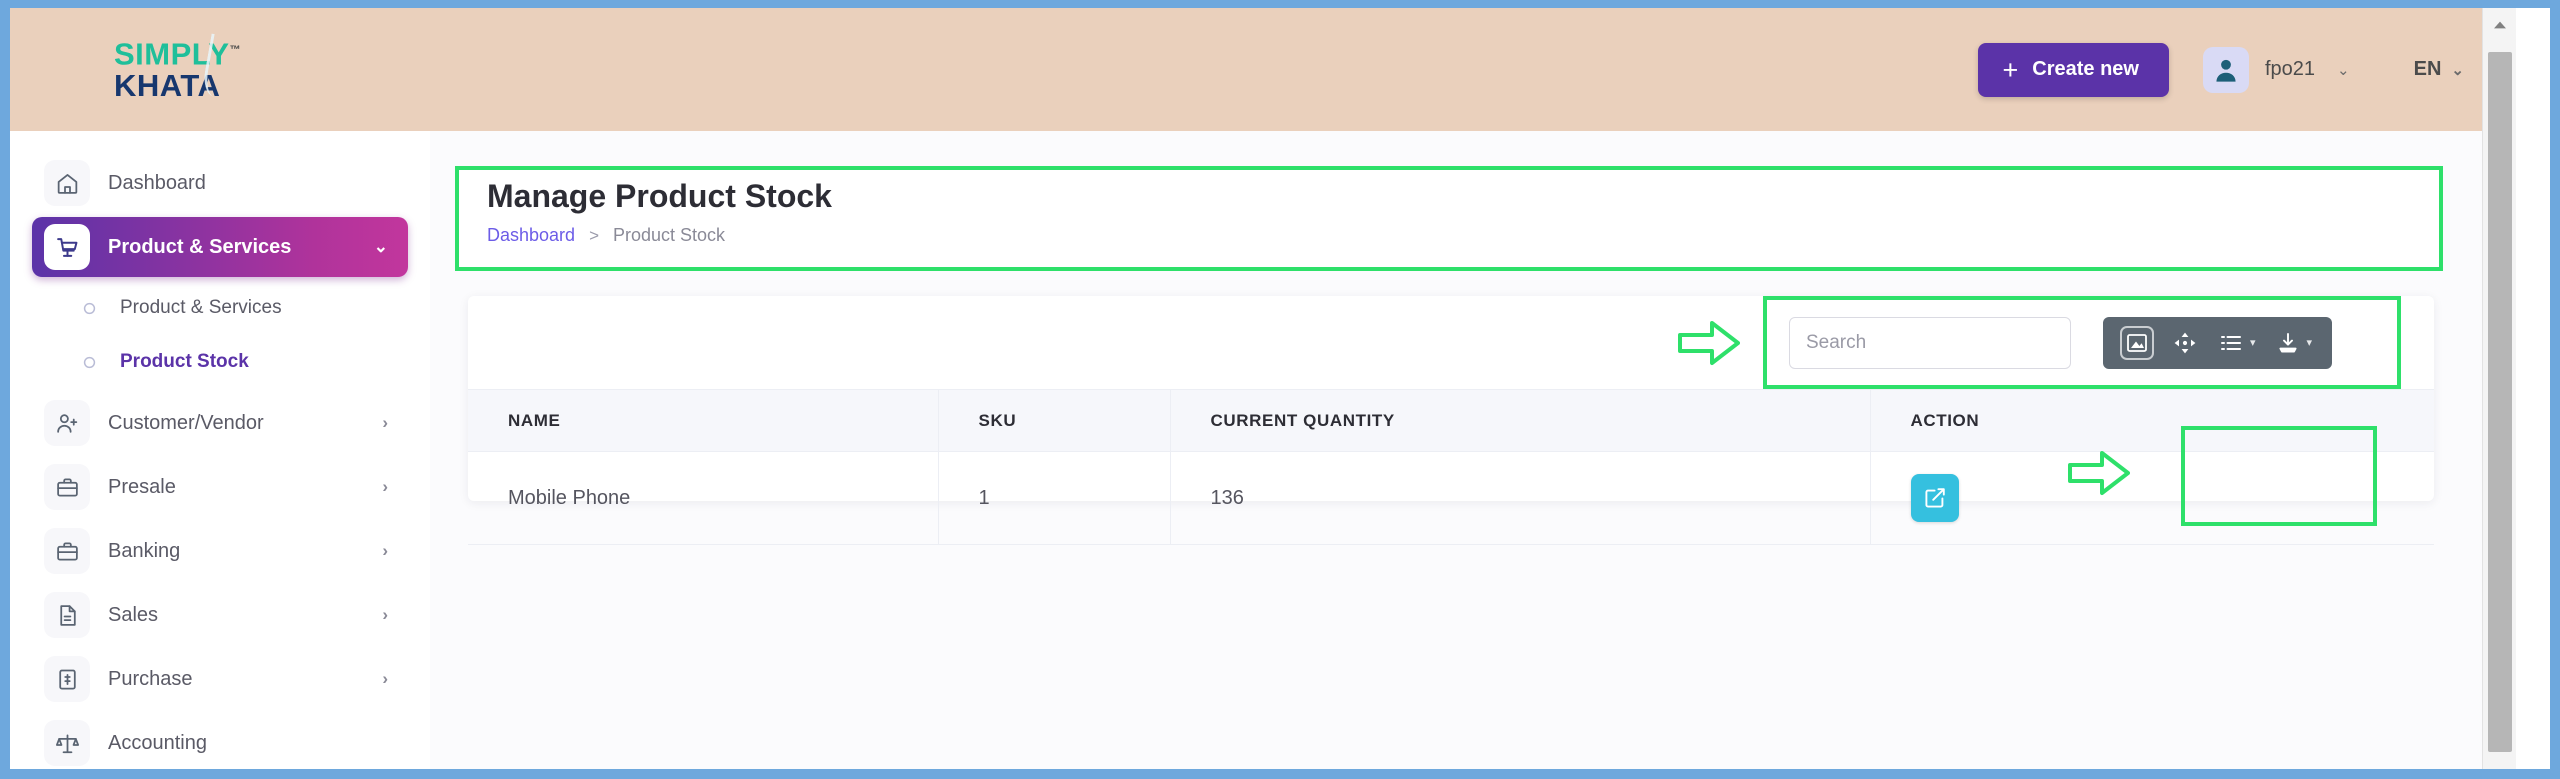  What do you see at coordinates (220, 551) in the screenshot?
I see `sidebar-item-banking: Banking ›` at bounding box center [220, 551].